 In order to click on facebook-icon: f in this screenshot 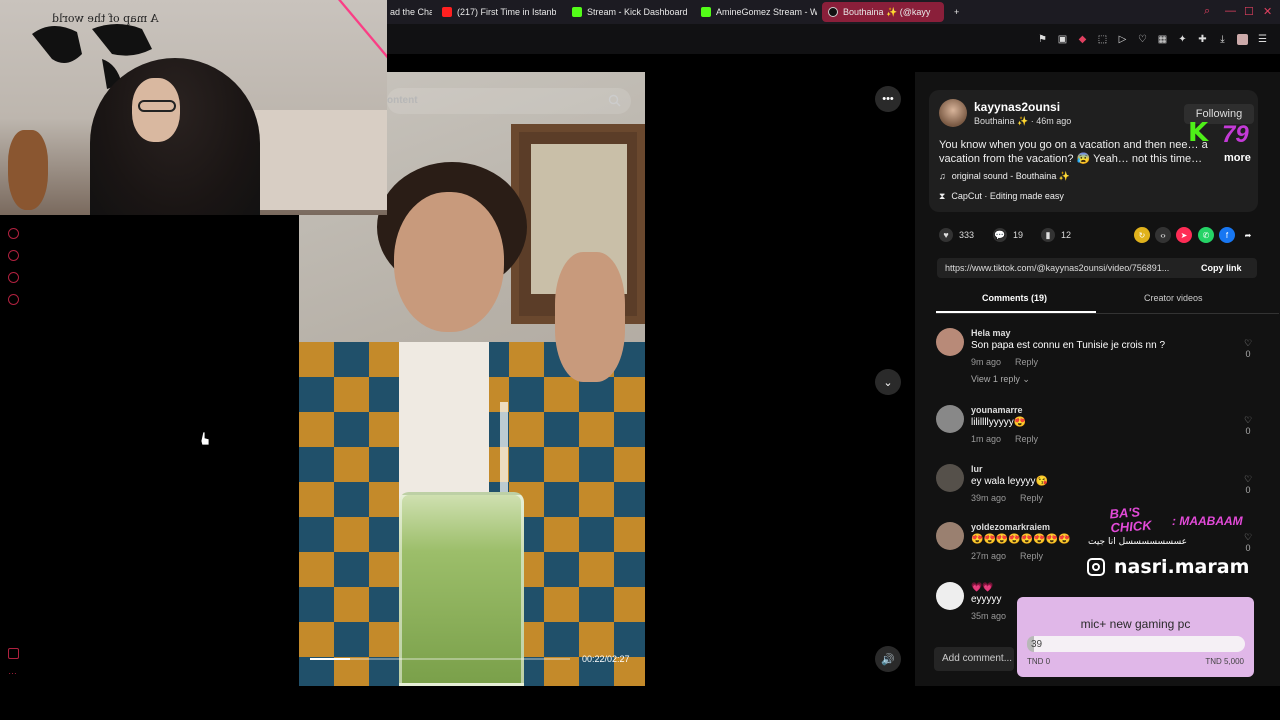, I will do `click(1227, 235)`.